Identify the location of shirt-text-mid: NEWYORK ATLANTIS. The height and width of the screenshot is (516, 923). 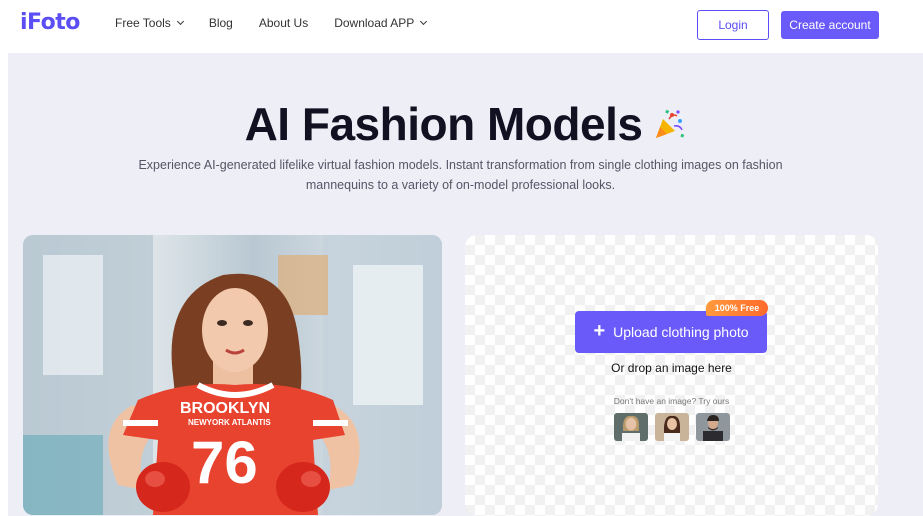
(229, 422).